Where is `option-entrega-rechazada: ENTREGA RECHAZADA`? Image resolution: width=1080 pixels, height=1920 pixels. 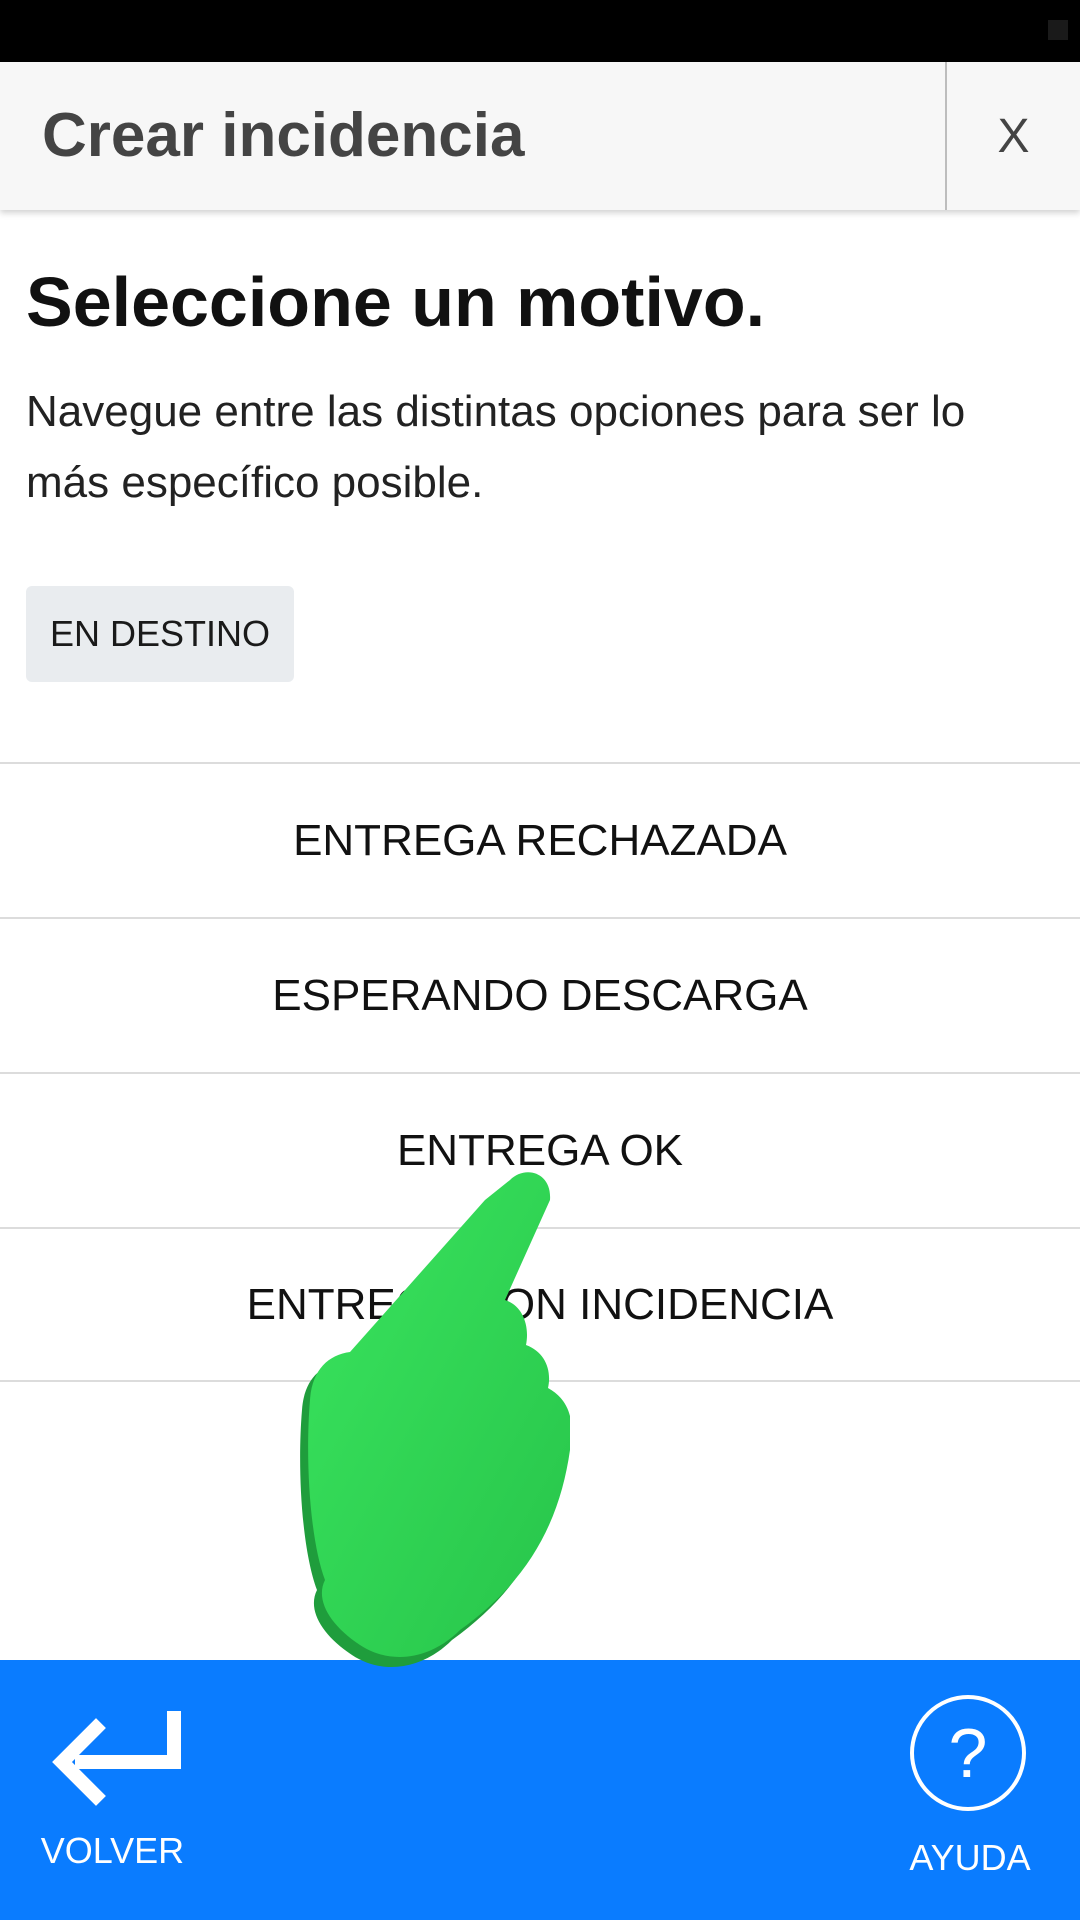
option-entrega-rechazada: ENTREGA RECHAZADA is located at coordinates (540, 839).